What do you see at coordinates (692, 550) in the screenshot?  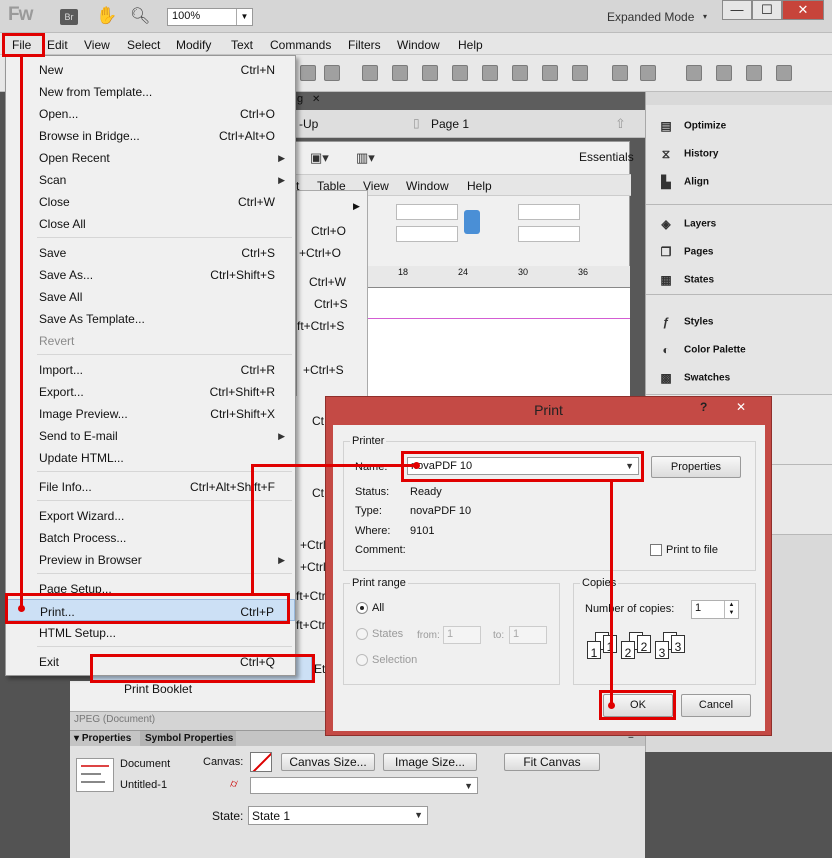 I see `print-to-file-label: Print to file` at bounding box center [692, 550].